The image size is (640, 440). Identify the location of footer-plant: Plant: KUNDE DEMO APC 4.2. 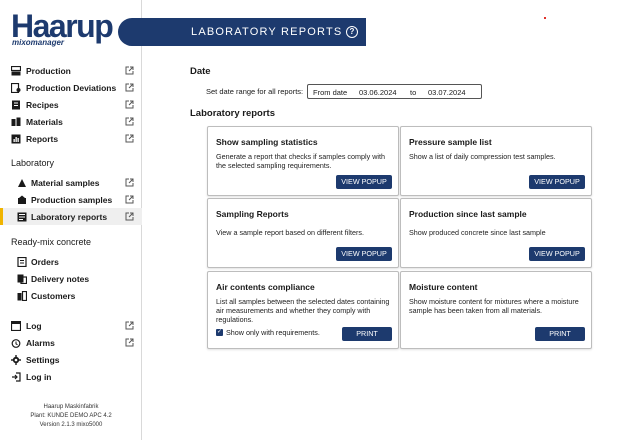
(71, 416).